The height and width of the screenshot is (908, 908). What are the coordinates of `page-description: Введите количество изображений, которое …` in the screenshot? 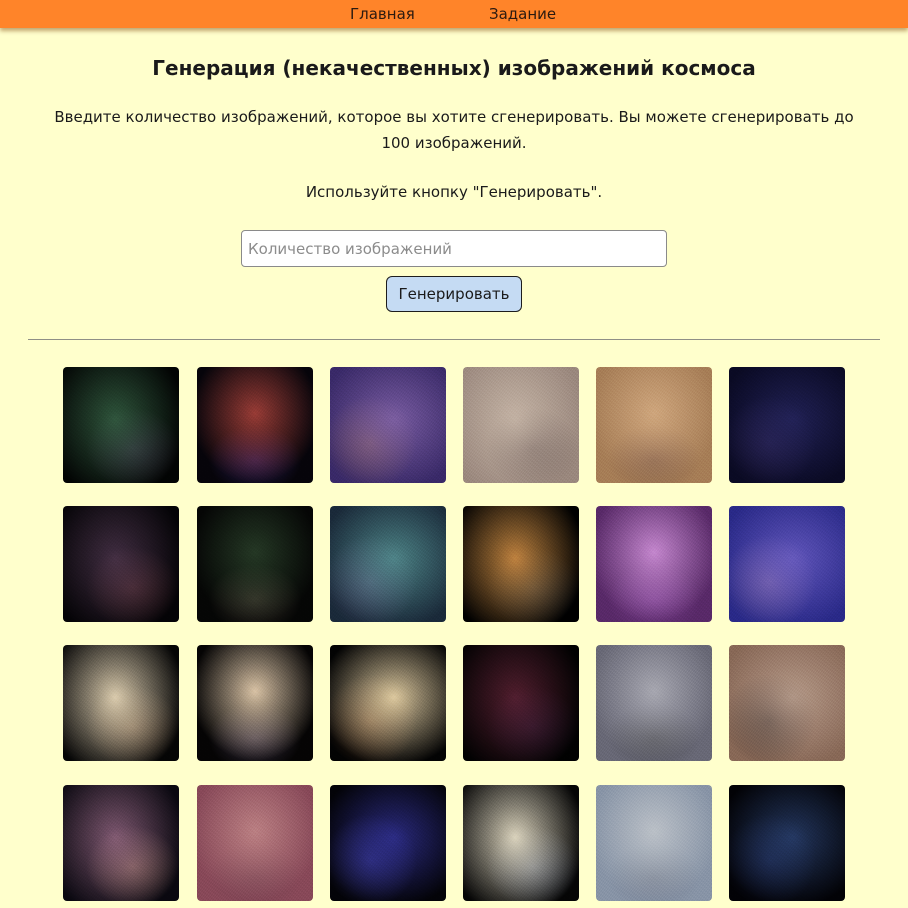 It's located at (454, 130).